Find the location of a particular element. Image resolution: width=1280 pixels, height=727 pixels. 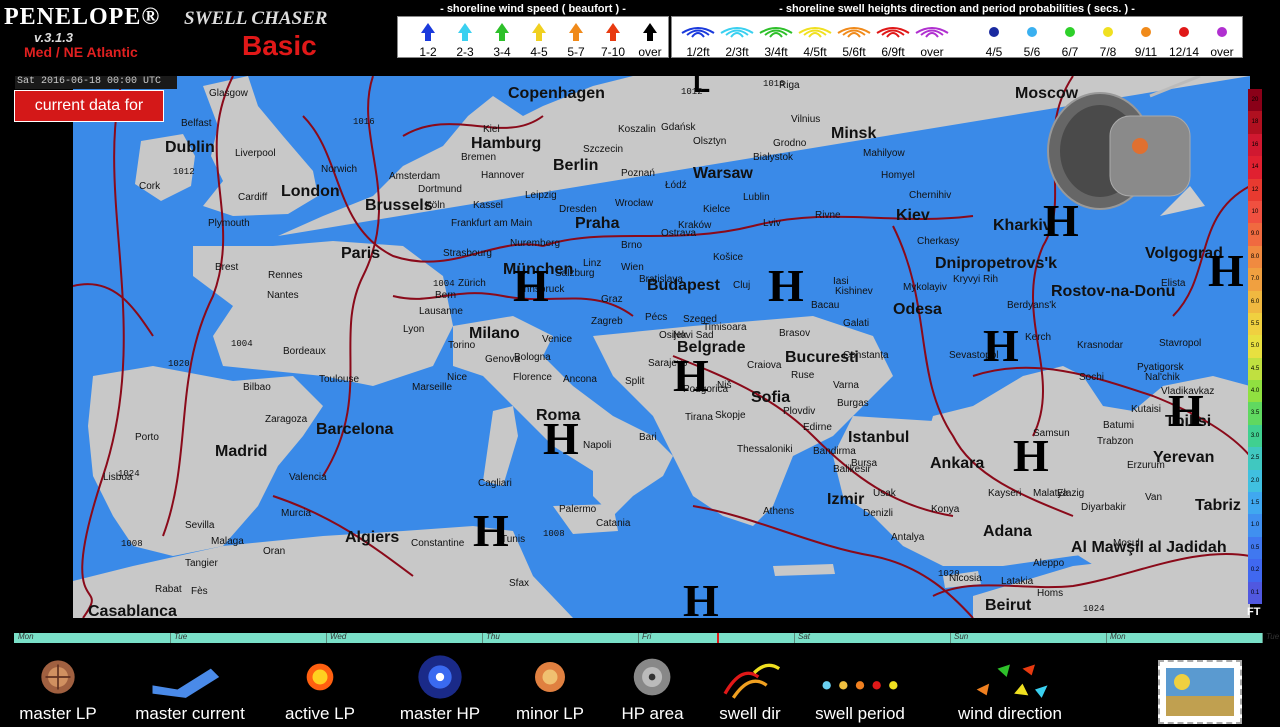

city-label: Homs is located at coordinates (1050, 593).